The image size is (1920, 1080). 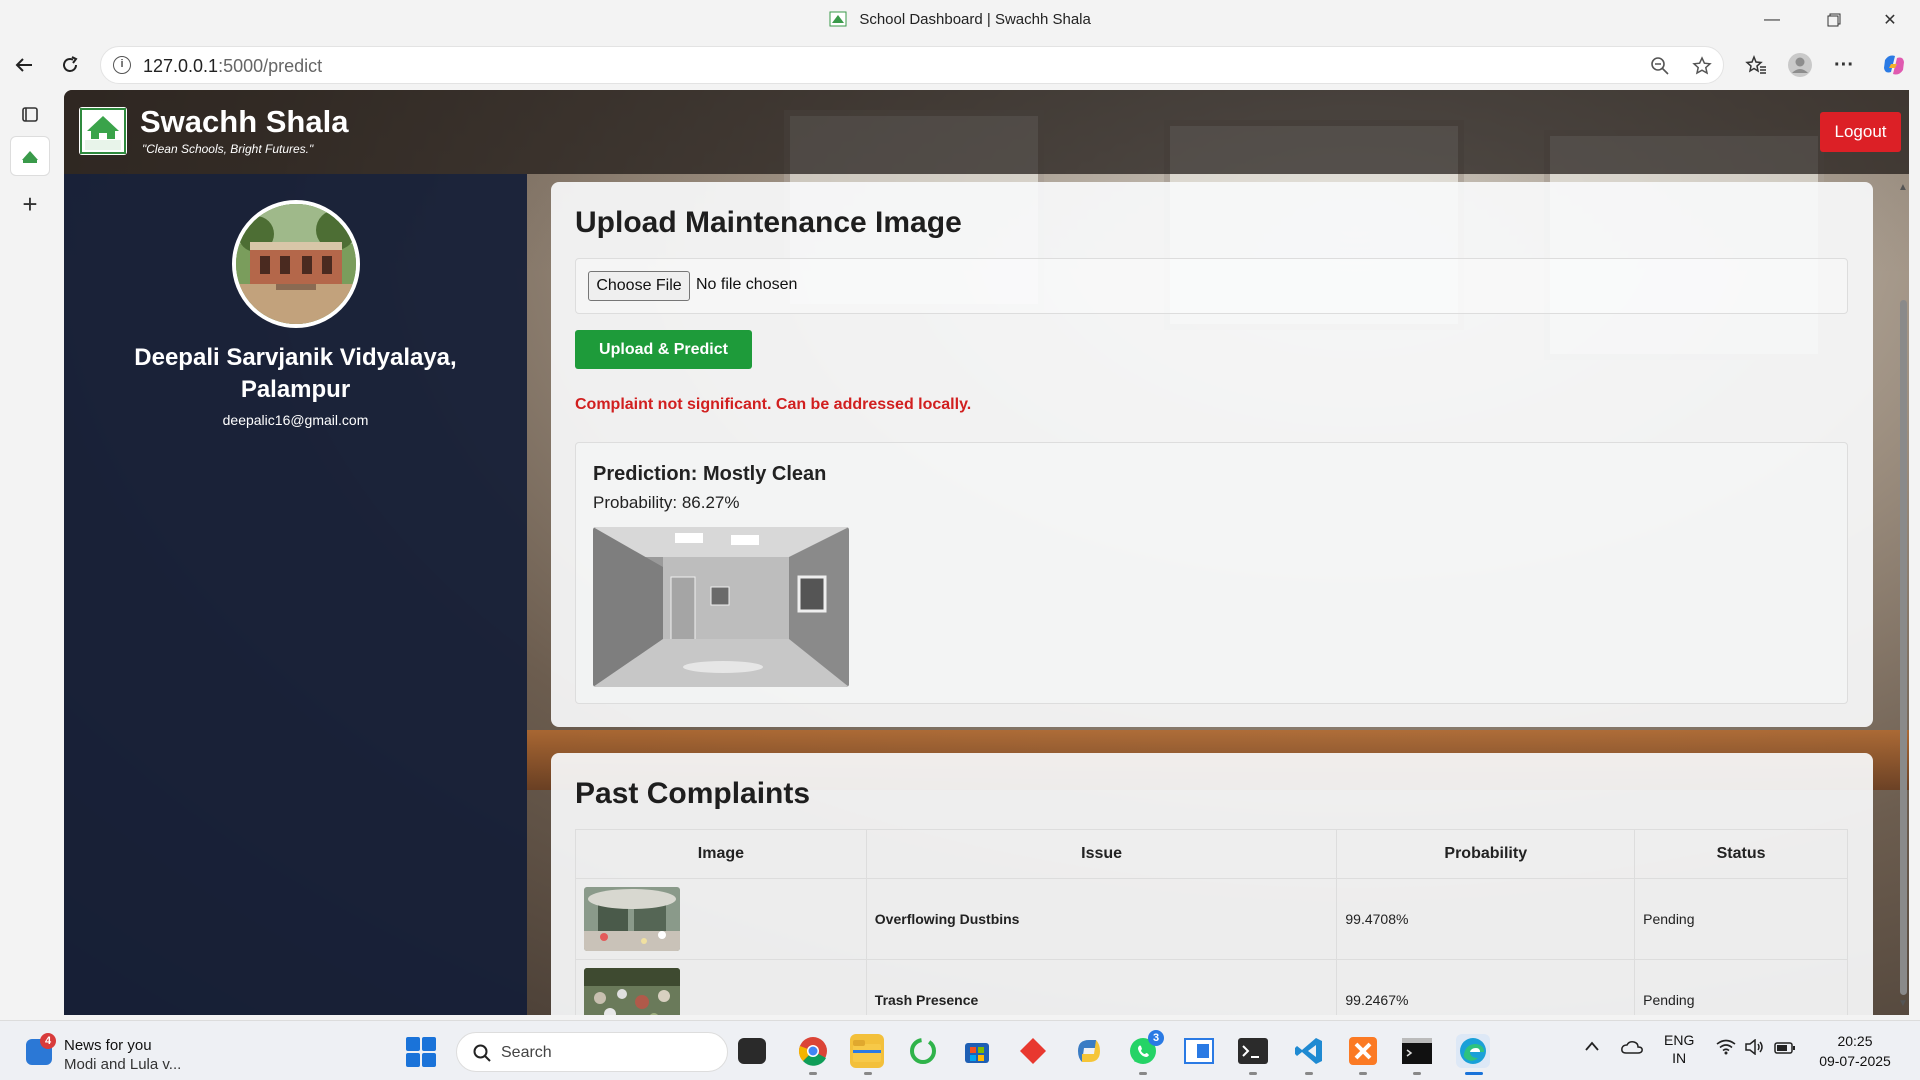 I want to click on logout-button: Logout, so click(x=1860, y=132).